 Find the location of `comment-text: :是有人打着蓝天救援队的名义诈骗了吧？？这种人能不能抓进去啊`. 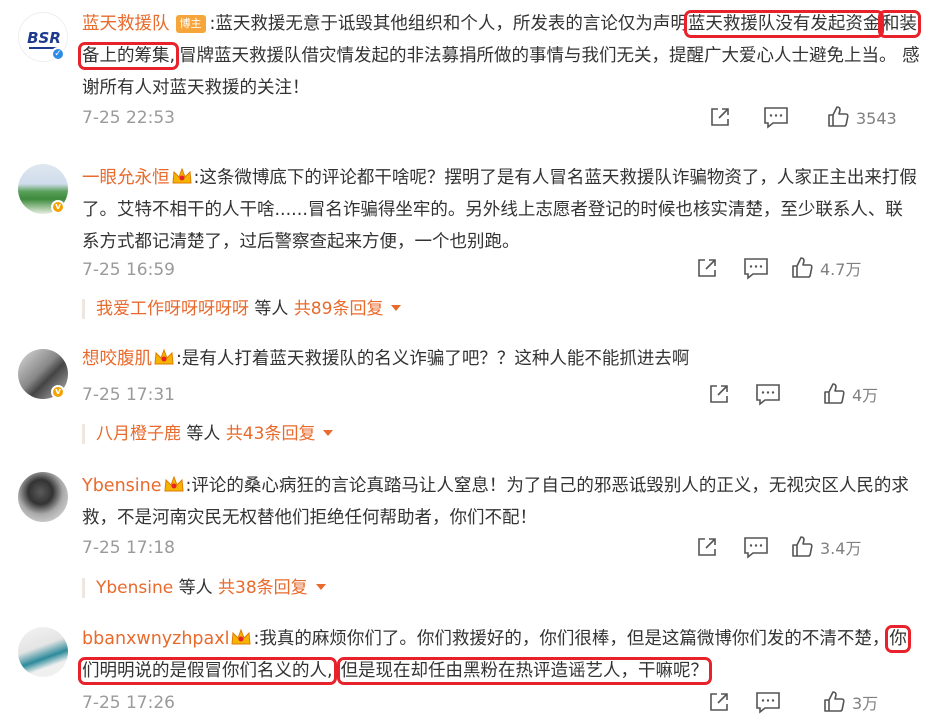

comment-text: :是有人打着蓝天救援队的名义诈骗了吧？？这种人能不能抓进去啊 is located at coordinates (433, 359).